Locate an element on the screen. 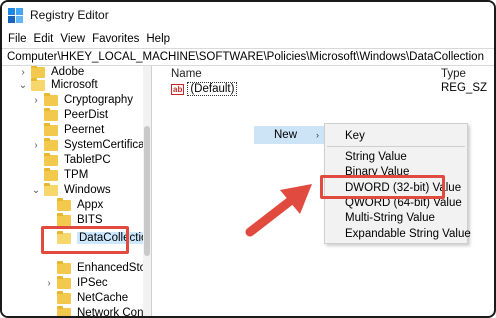 This screenshot has height=318, width=496. value-type: REG_SZ is located at coordinates (464, 88).